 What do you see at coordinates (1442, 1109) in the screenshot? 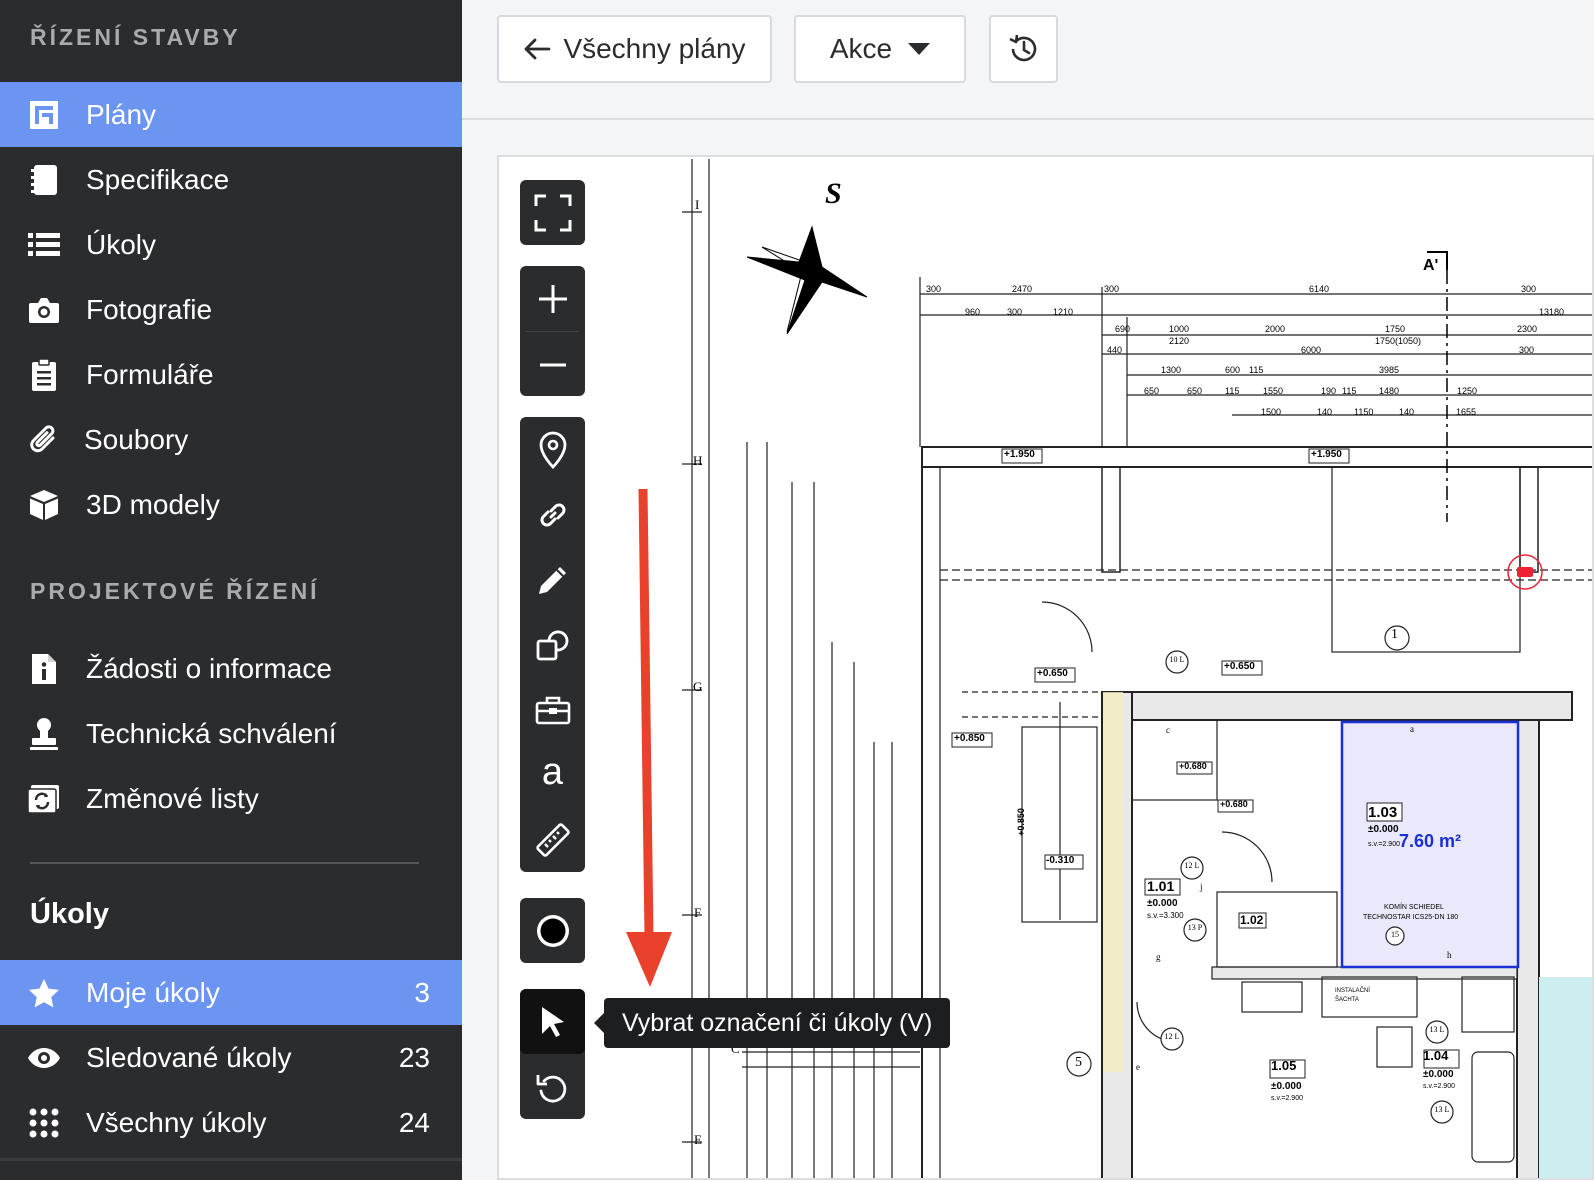
I see `plan-marker: 13 L` at bounding box center [1442, 1109].